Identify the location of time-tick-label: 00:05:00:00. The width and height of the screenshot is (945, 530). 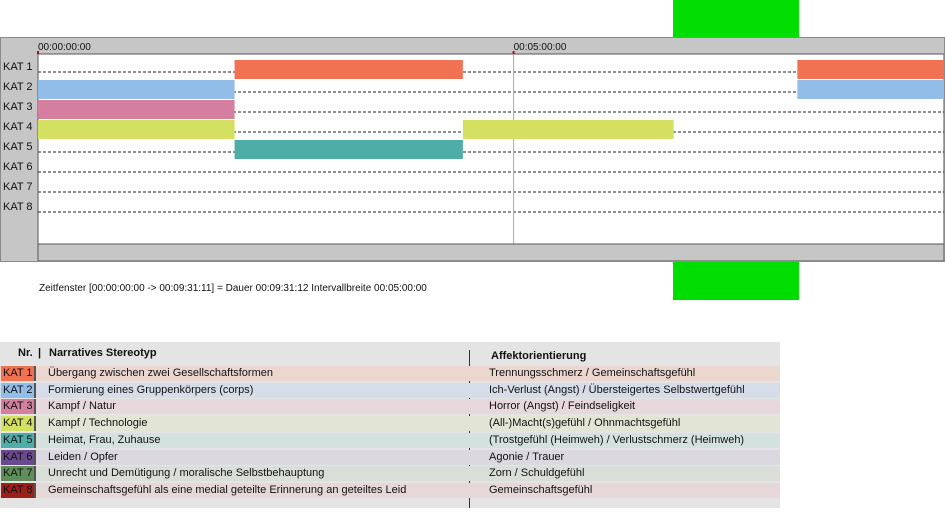
(540, 47).